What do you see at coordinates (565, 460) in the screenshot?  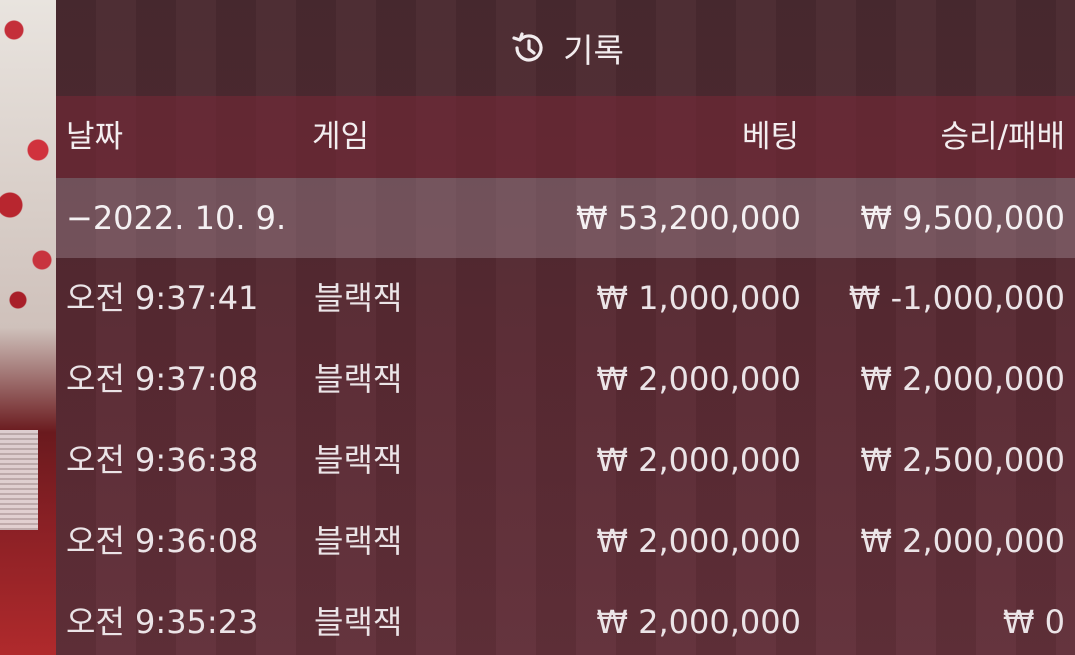 I see `table-row: 오전 9:36:38 블랙잭 ₩ 2,000,000 ₩ 2,500,000` at bounding box center [565, 460].